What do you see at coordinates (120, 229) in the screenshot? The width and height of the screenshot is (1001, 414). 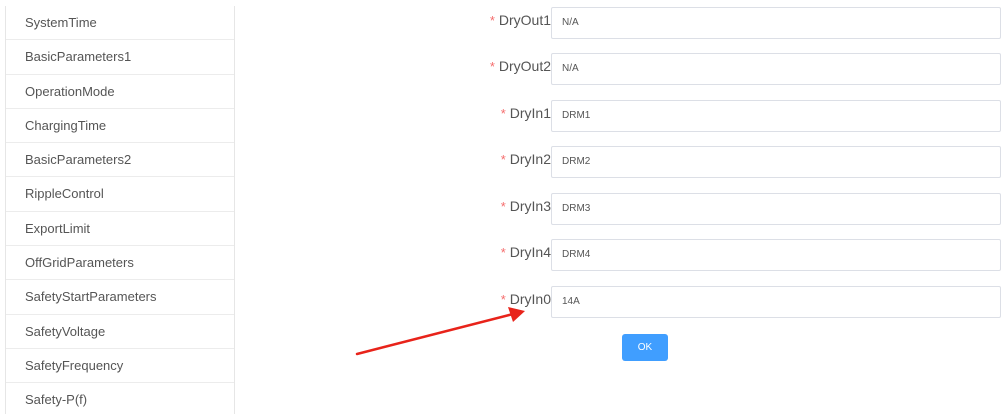 I see `sidebar-item-export-limit: ExportLimit` at bounding box center [120, 229].